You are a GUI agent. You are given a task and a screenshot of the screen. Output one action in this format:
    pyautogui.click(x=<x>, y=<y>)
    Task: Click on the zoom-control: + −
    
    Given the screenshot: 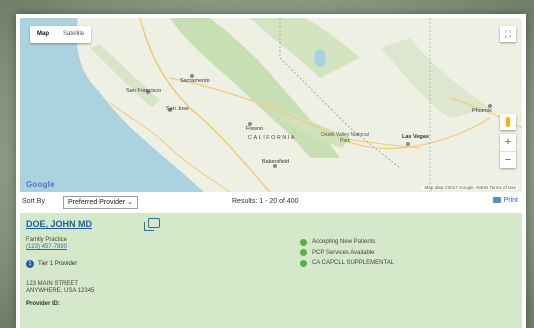 What is the action you would take?
    pyautogui.click(x=508, y=151)
    